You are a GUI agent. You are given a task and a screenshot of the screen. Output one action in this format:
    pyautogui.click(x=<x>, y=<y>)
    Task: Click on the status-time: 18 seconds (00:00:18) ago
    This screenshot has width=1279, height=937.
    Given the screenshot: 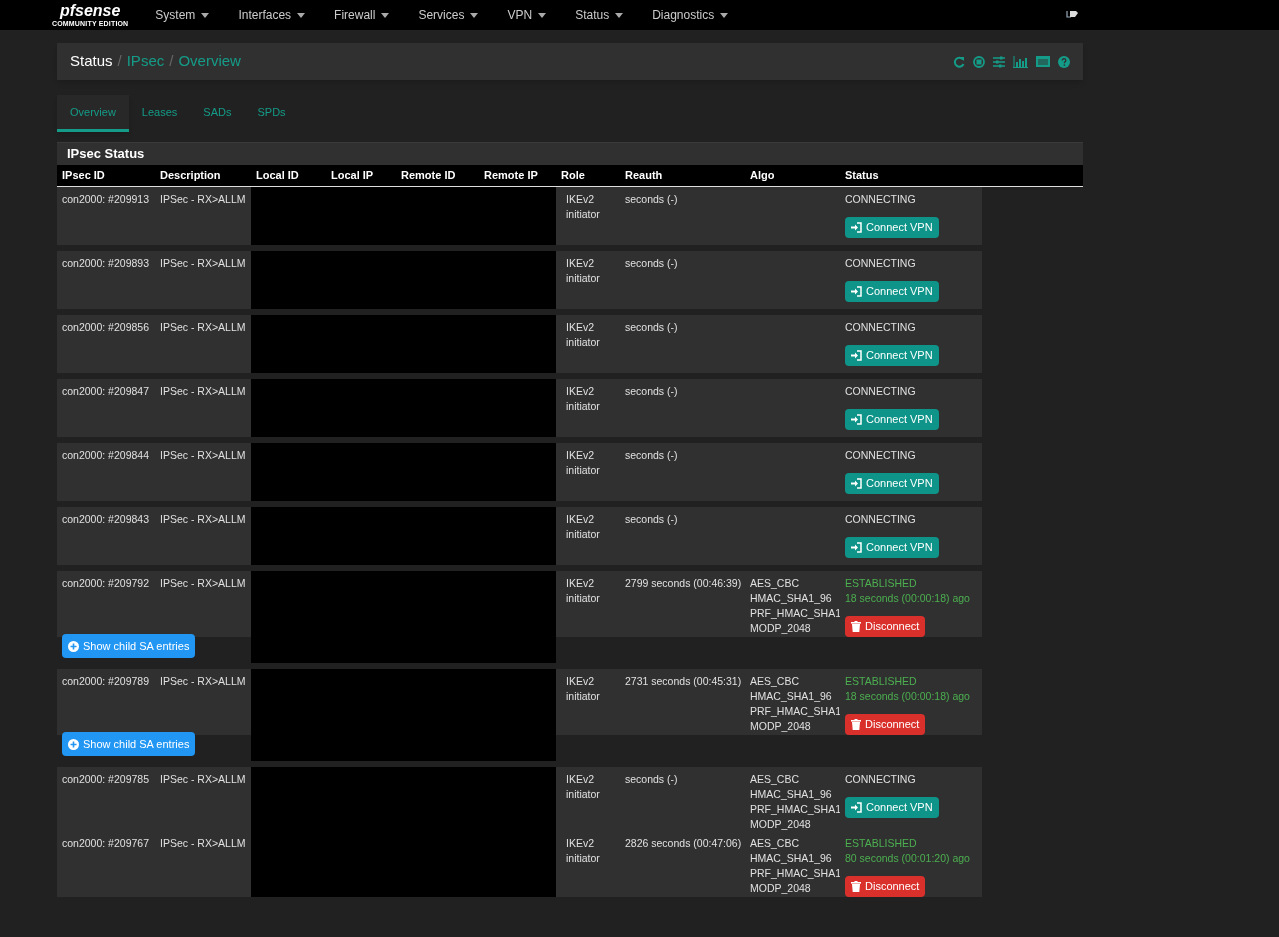 What is the action you would take?
    pyautogui.click(x=907, y=696)
    